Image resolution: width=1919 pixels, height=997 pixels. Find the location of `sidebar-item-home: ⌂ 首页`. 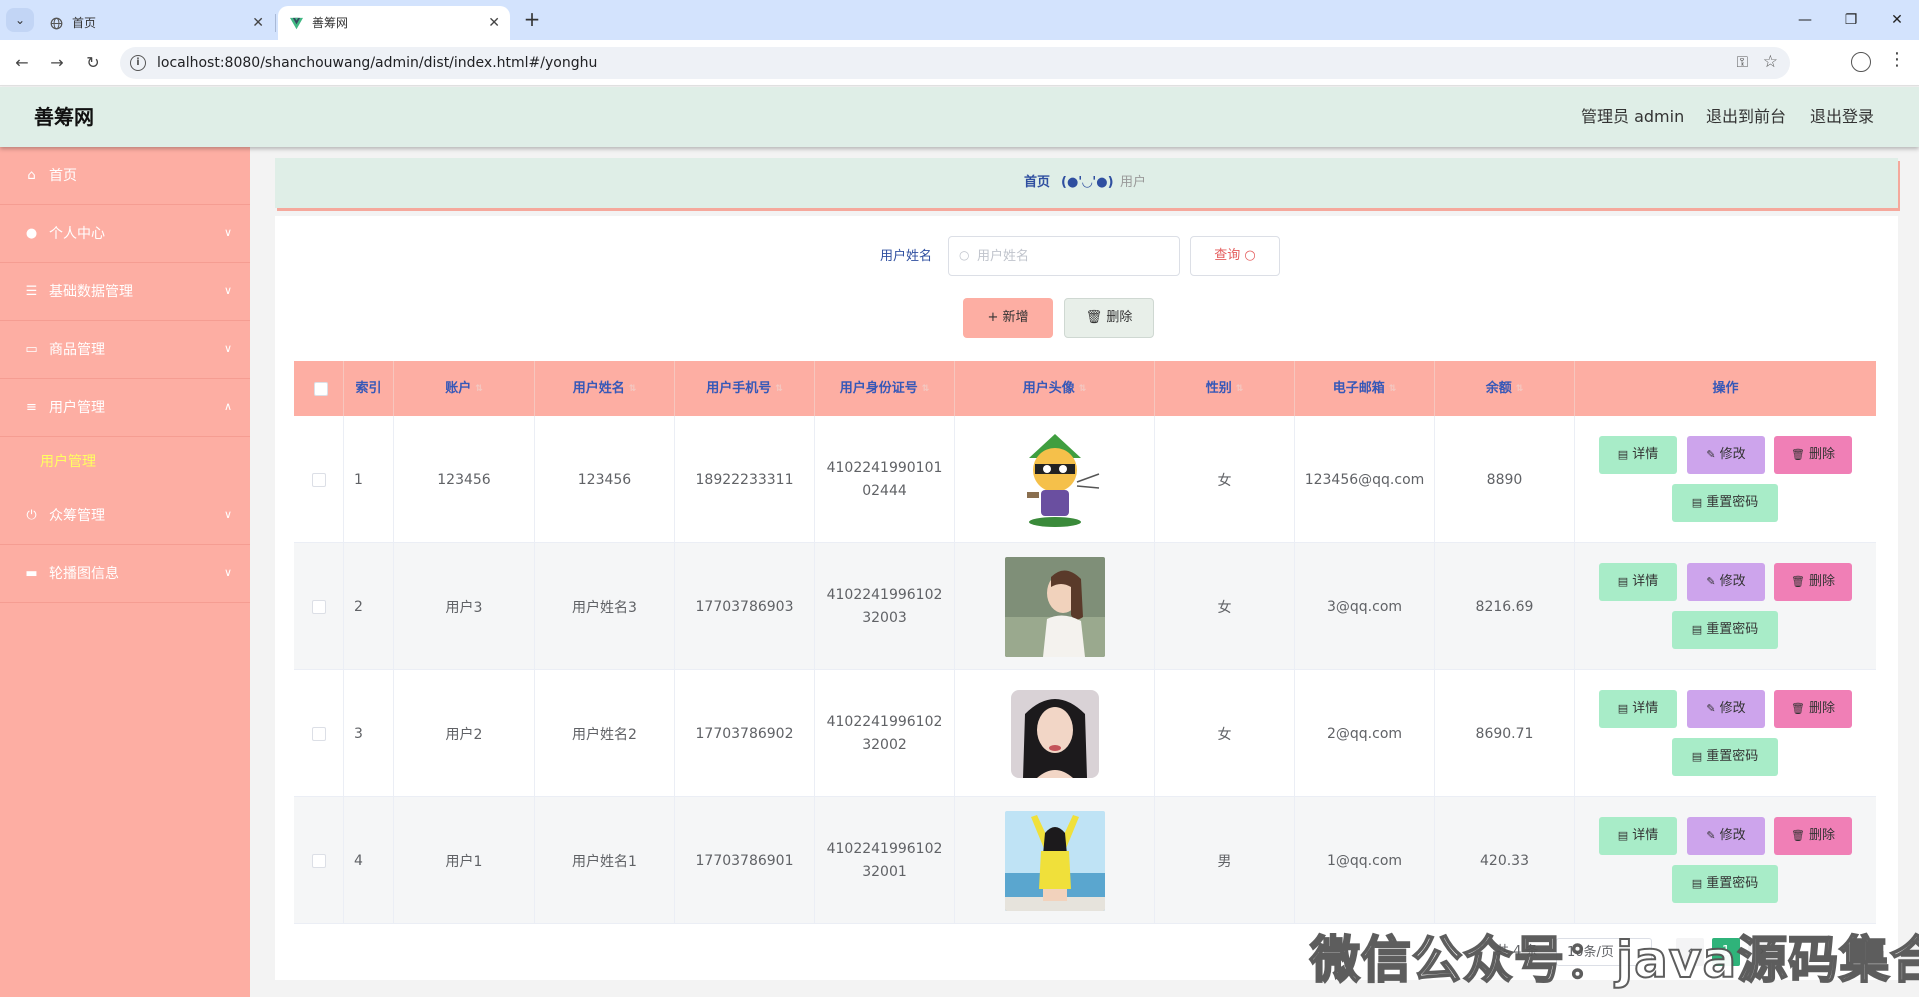

sidebar-item-home: ⌂ 首页 is located at coordinates (125, 176).